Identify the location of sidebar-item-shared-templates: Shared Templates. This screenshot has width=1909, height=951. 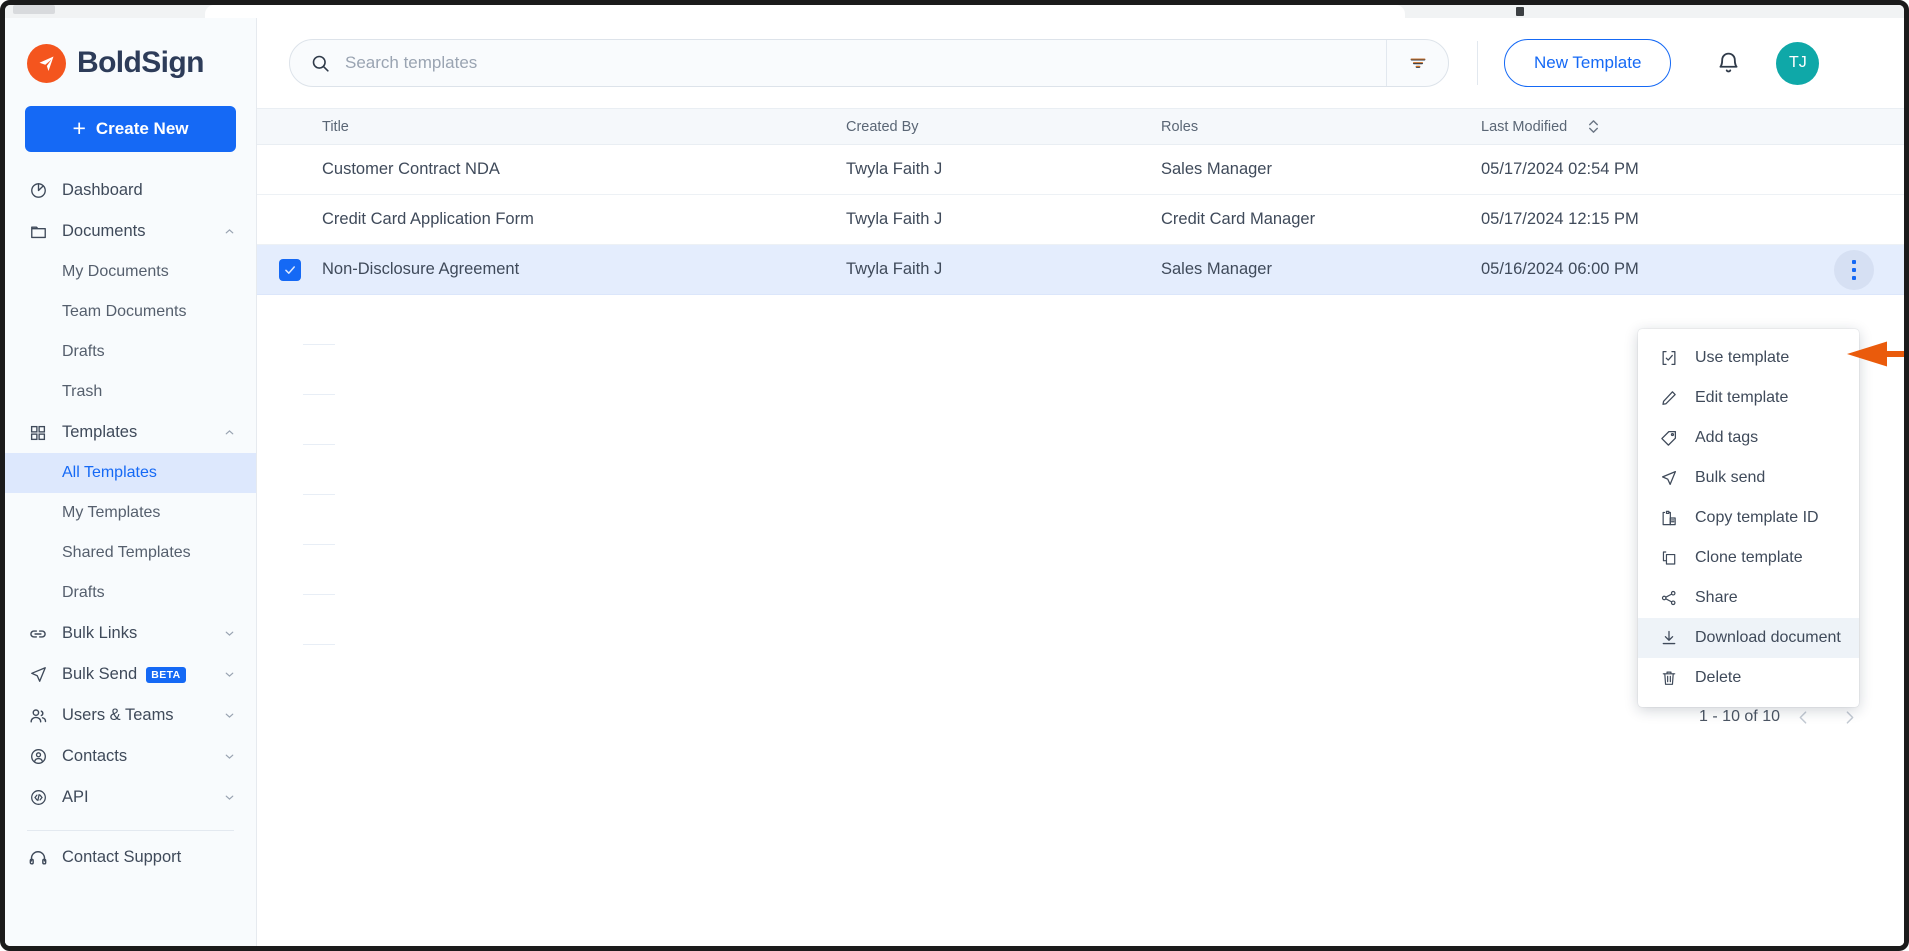
(130, 553).